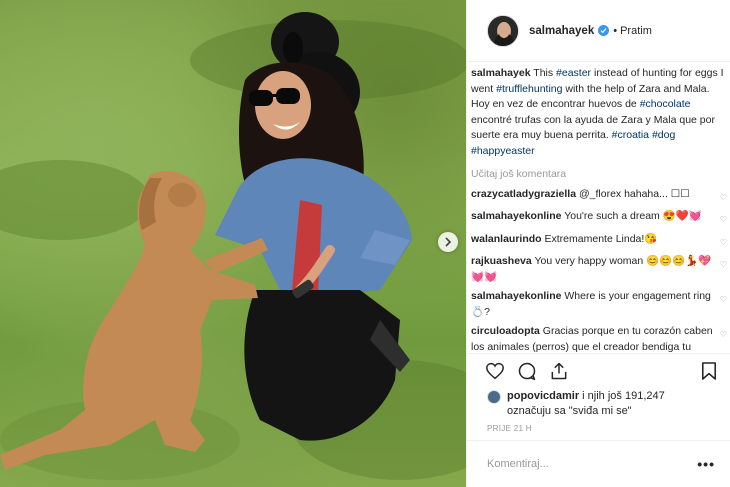  I want to click on verified-icon, so click(604, 30).